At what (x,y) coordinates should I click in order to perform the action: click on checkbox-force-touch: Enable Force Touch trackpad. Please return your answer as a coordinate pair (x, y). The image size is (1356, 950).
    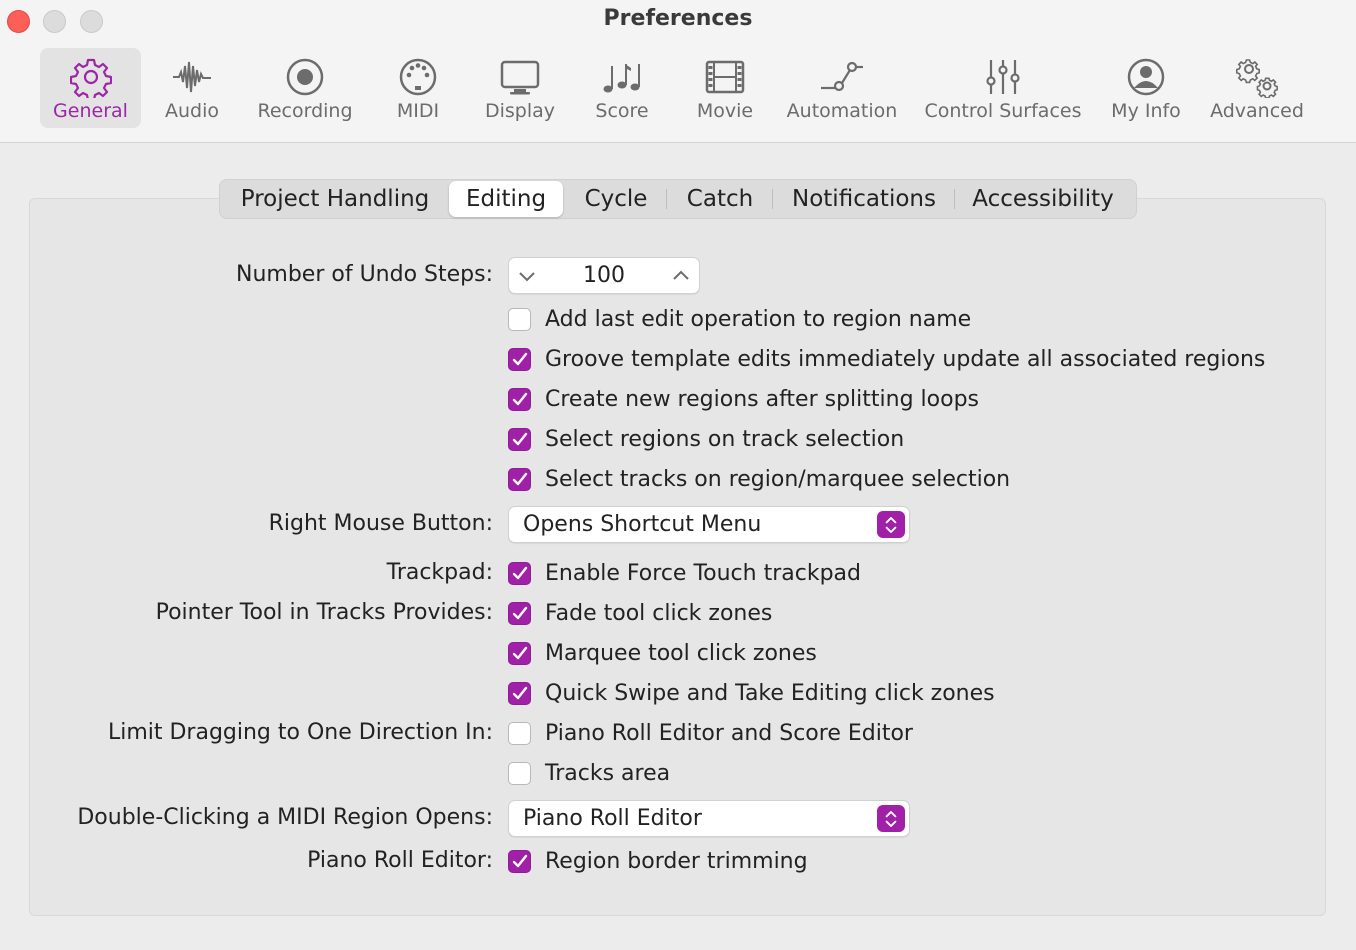
    Looking at the image, I should click on (684, 573).